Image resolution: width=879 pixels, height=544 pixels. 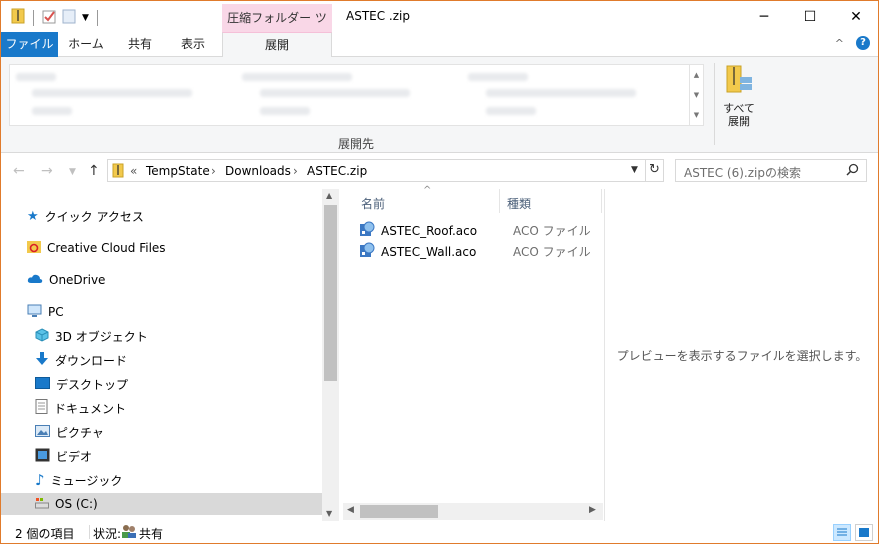 What do you see at coordinates (42, 432) in the screenshot?
I see `picture-icon` at bounding box center [42, 432].